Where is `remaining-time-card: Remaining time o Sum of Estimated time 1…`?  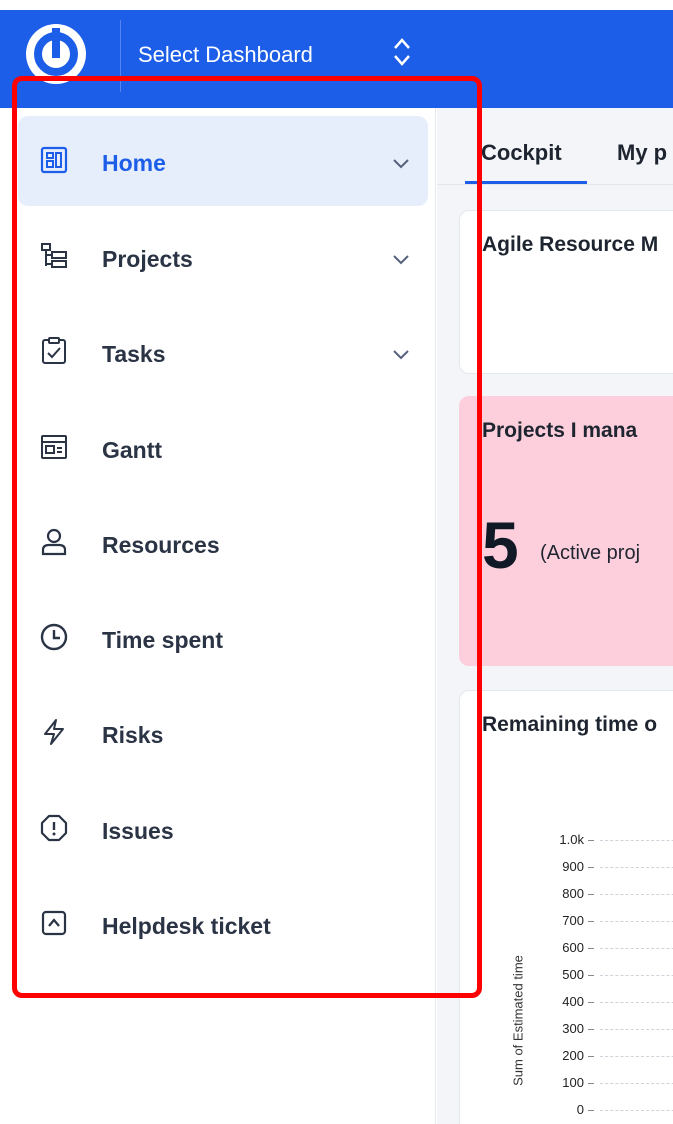 remaining-time-card: Remaining time o Sum of Estimated time 1… is located at coordinates (566, 907).